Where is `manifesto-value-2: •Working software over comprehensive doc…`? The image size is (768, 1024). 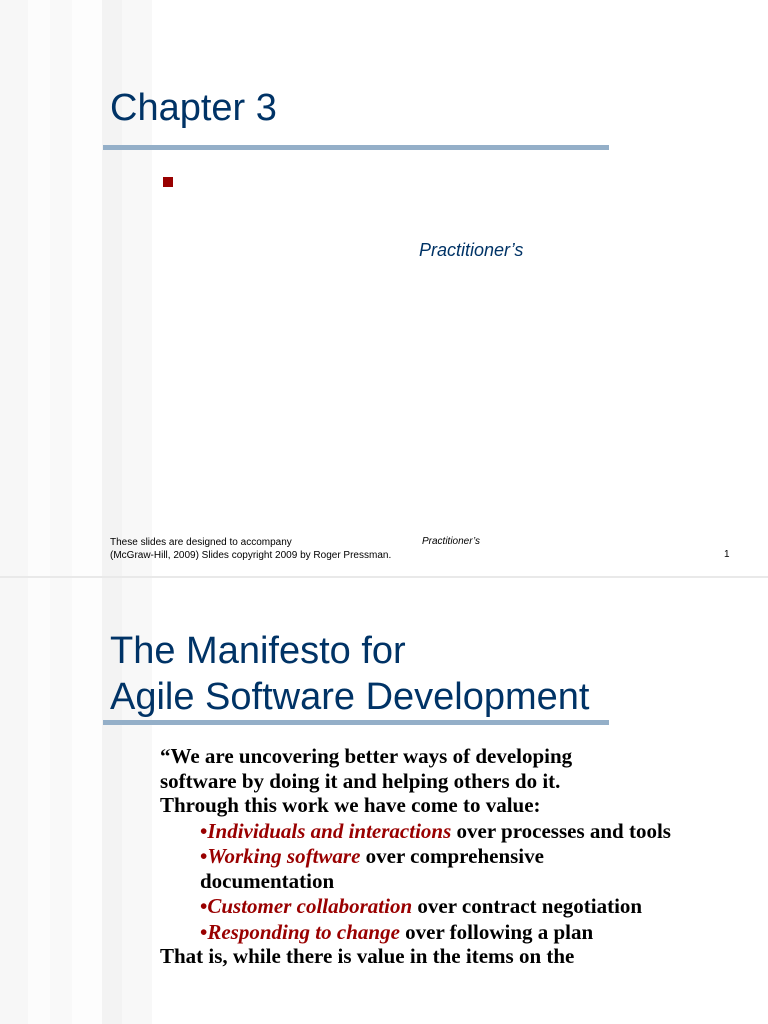 manifesto-value-2: •Working software over comprehensive doc… is located at coordinates (372, 868).